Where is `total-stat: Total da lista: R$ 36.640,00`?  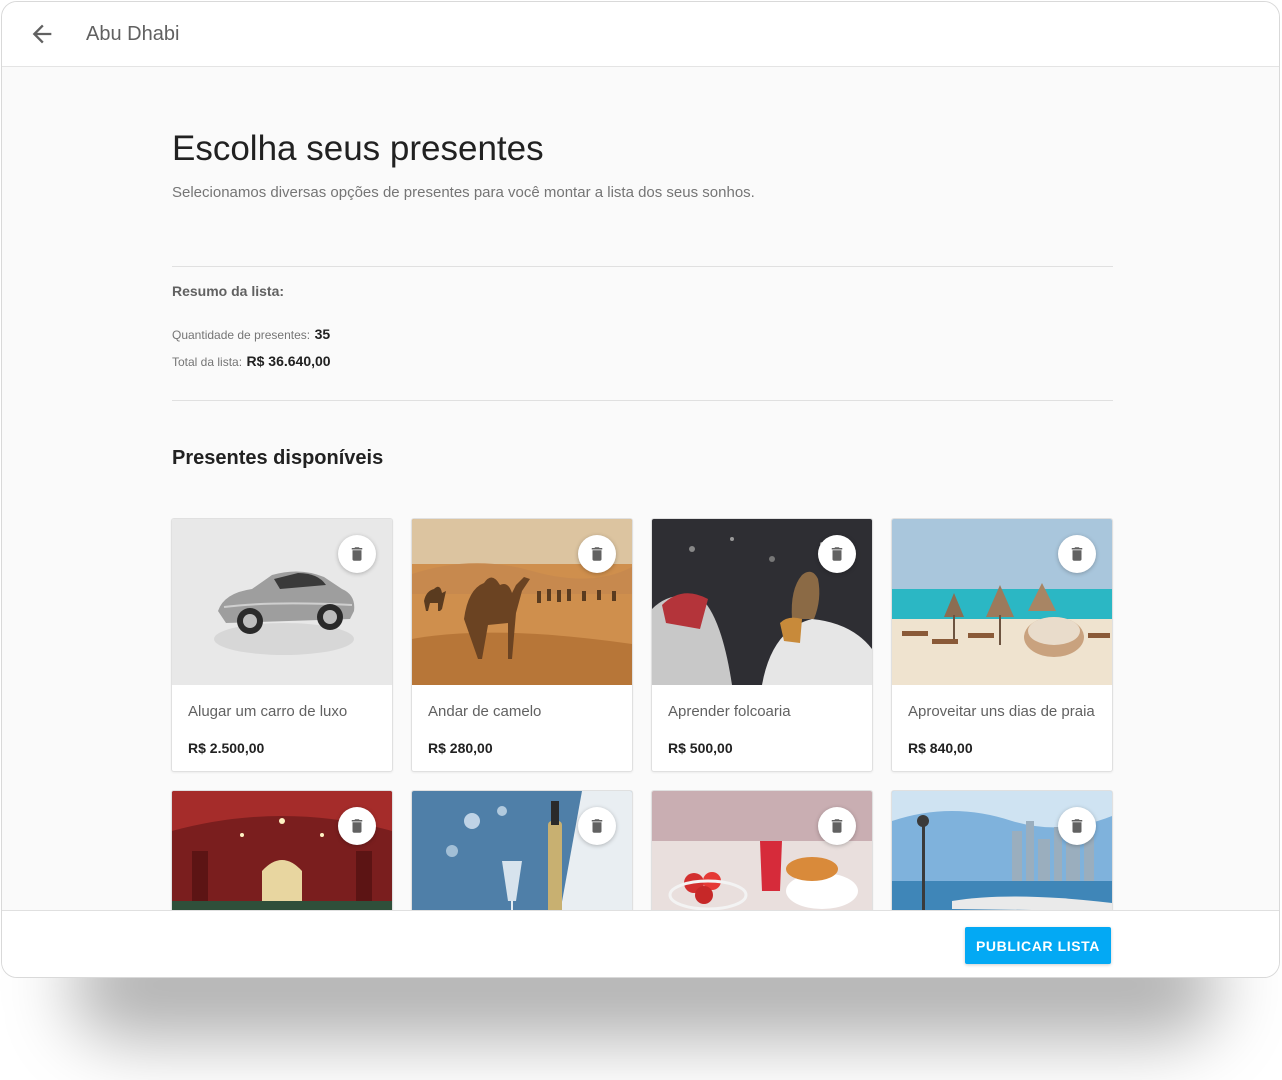
total-stat: Total da lista: R$ 36.640,00 is located at coordinates (251, 362).